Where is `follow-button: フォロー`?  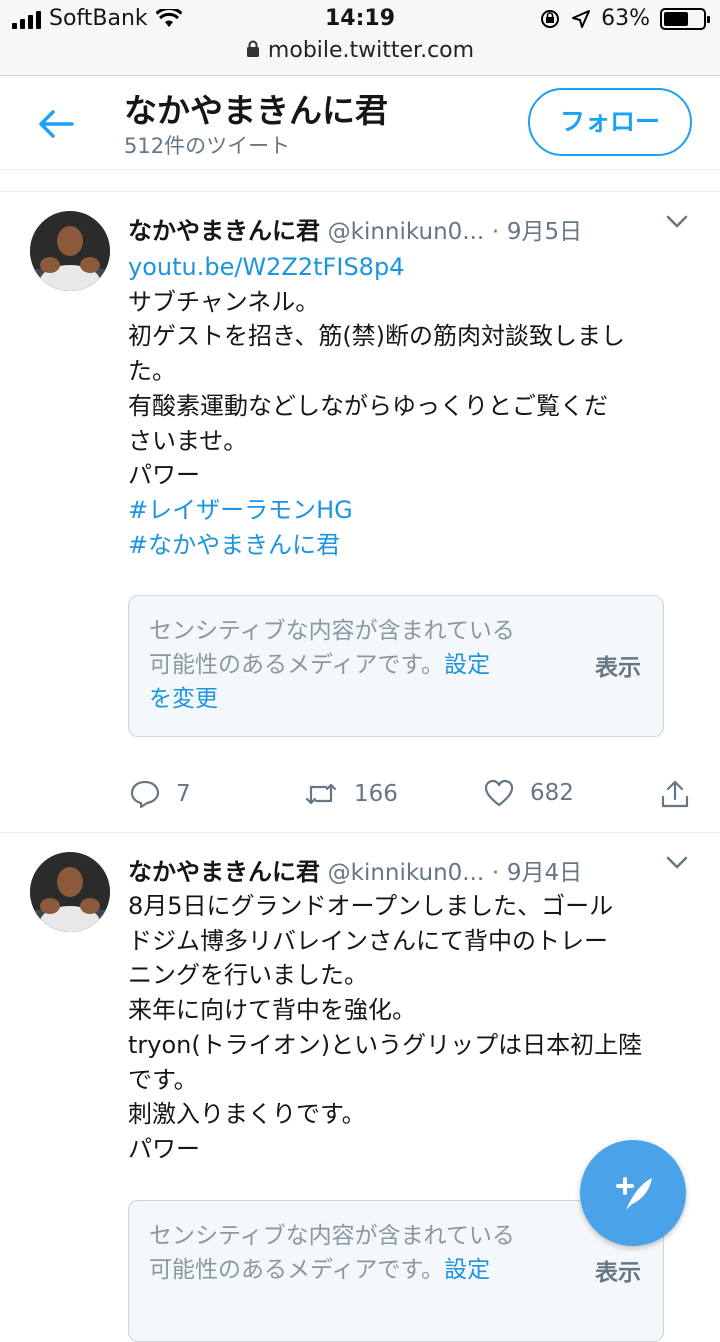
follow-button: フォロー is located at coordinates (610, 122).